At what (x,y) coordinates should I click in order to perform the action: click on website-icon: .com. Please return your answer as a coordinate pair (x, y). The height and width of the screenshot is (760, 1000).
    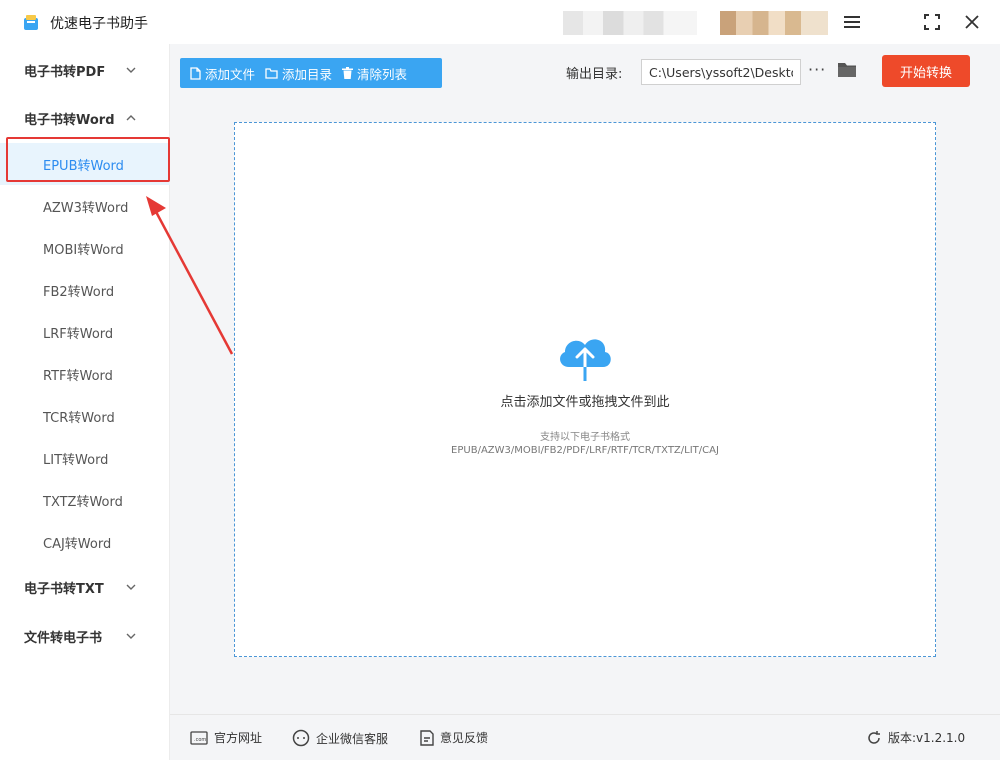
    Looking at the image, I should click on (199, 737).